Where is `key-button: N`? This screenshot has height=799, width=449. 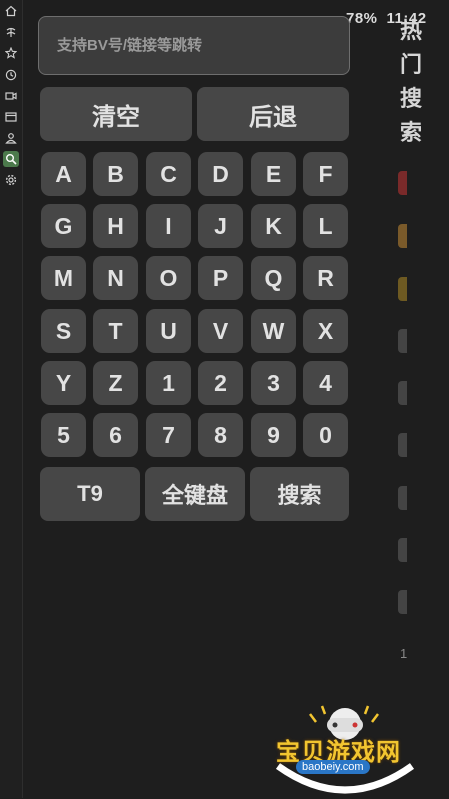 key-button: N is located at coordinates (115, 278).